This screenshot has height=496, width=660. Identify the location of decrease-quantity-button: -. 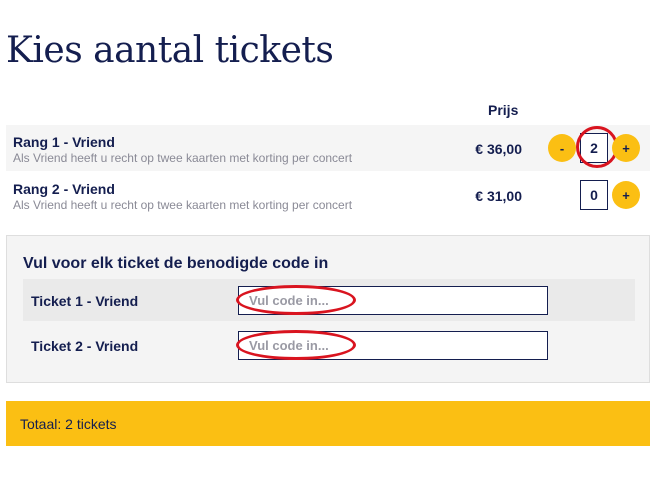
(562, 148).